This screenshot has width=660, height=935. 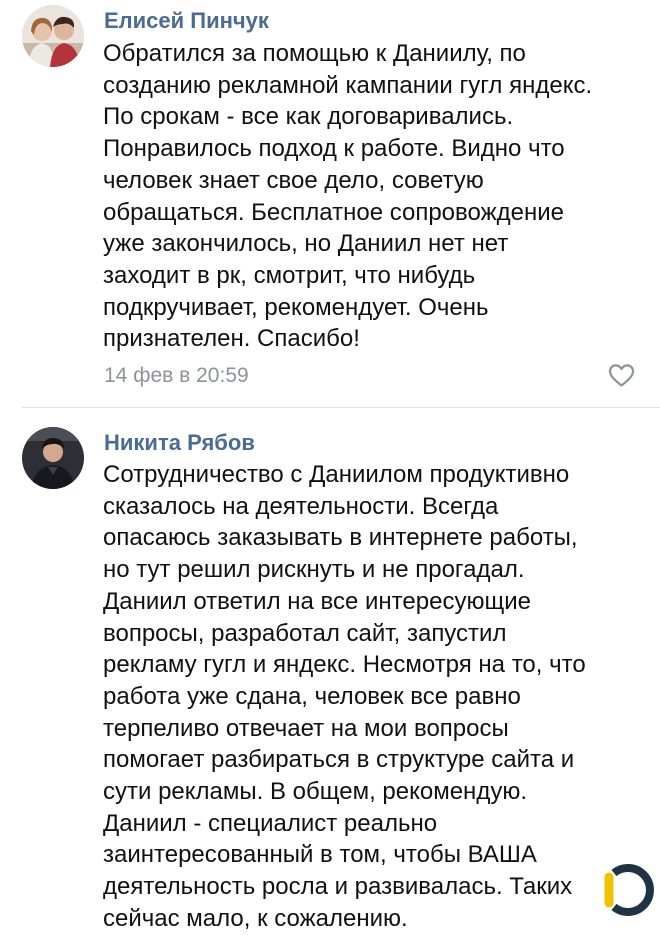 I want to click on brand-logo-icon, so click(x=629, y=890).